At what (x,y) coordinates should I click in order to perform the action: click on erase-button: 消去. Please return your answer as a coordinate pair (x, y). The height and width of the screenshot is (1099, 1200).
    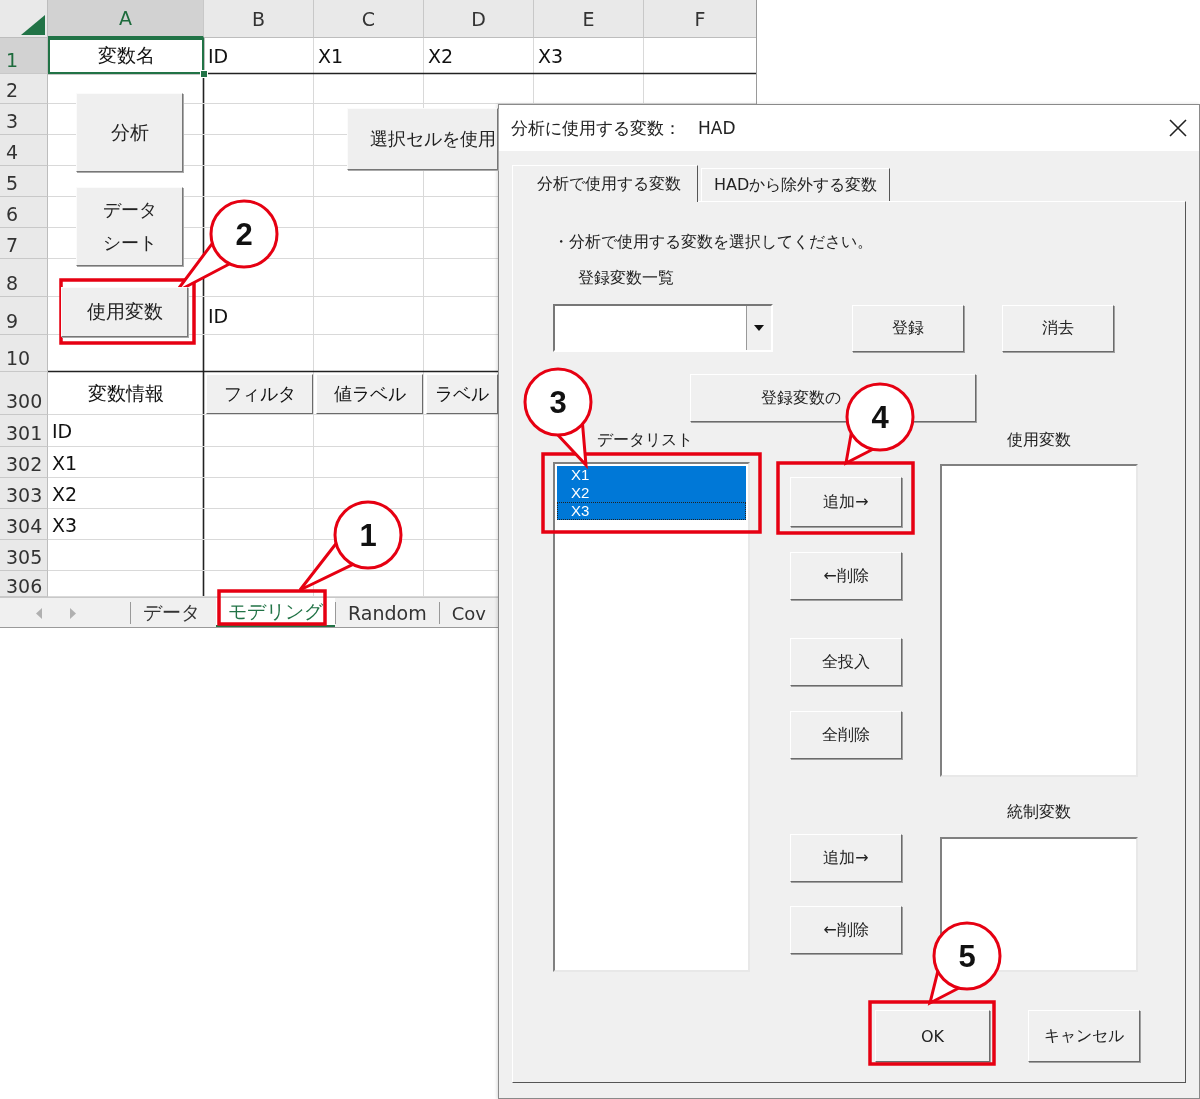
    Looking at the image, I should click on (1058, 328).